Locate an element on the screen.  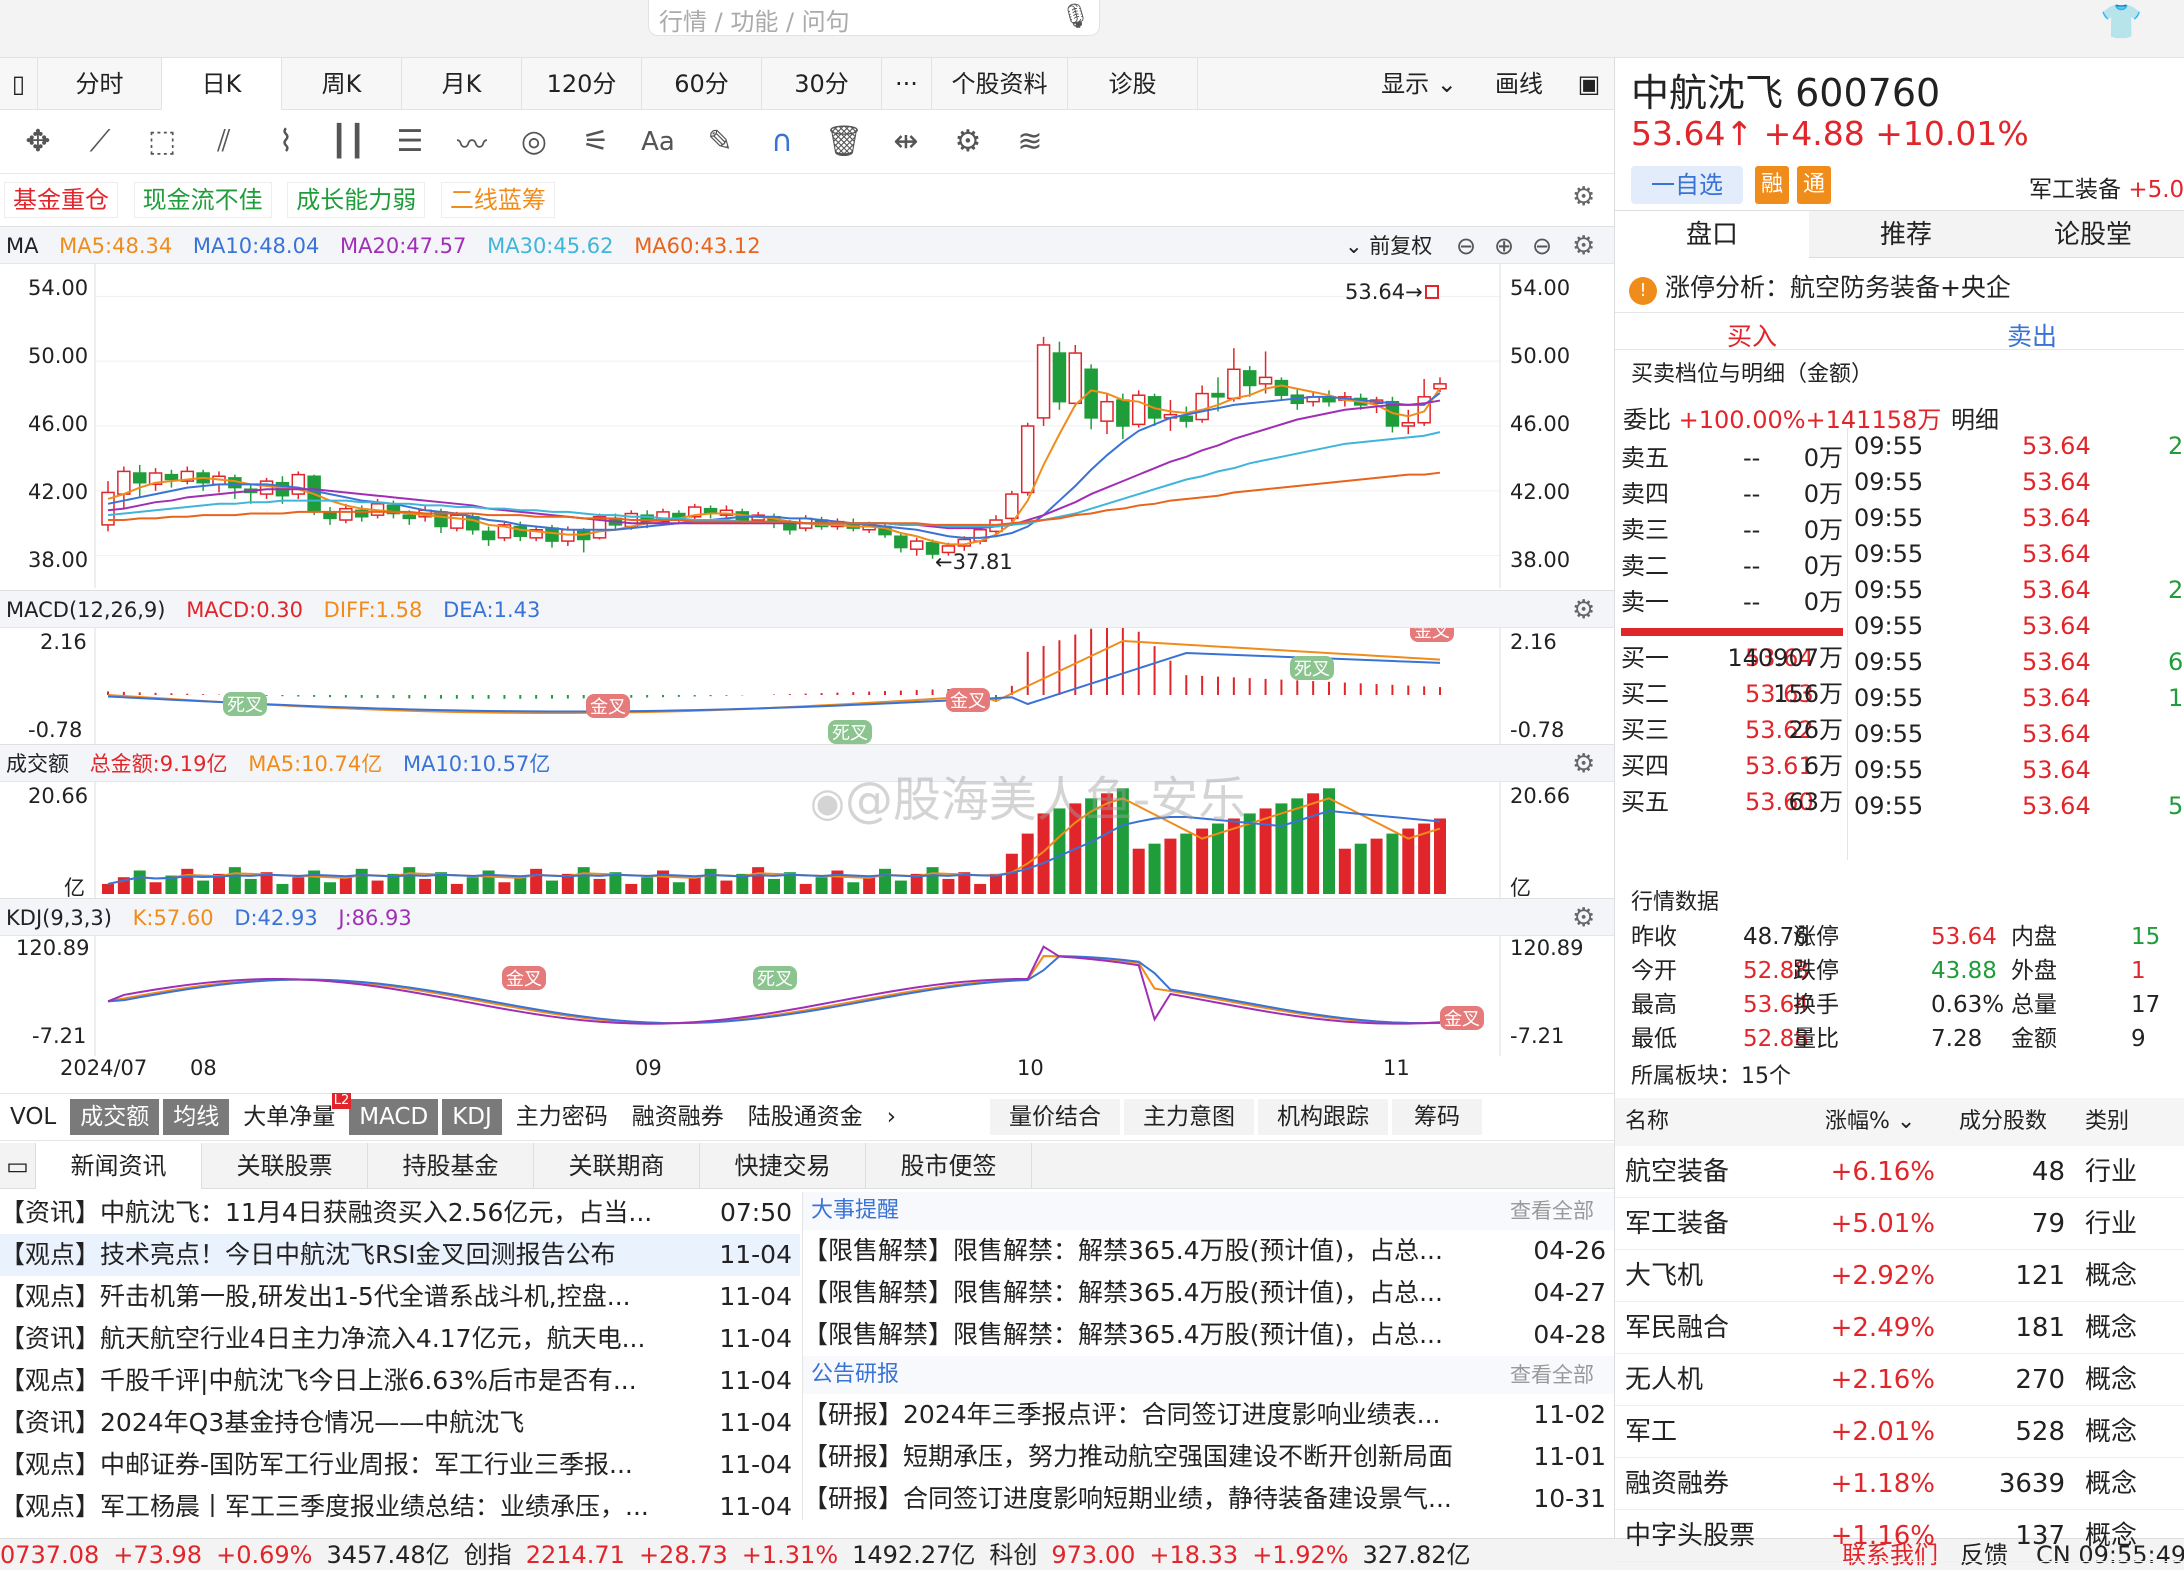
tab-related-stocks: 关联股票 is located at coordinates (285, 1166).